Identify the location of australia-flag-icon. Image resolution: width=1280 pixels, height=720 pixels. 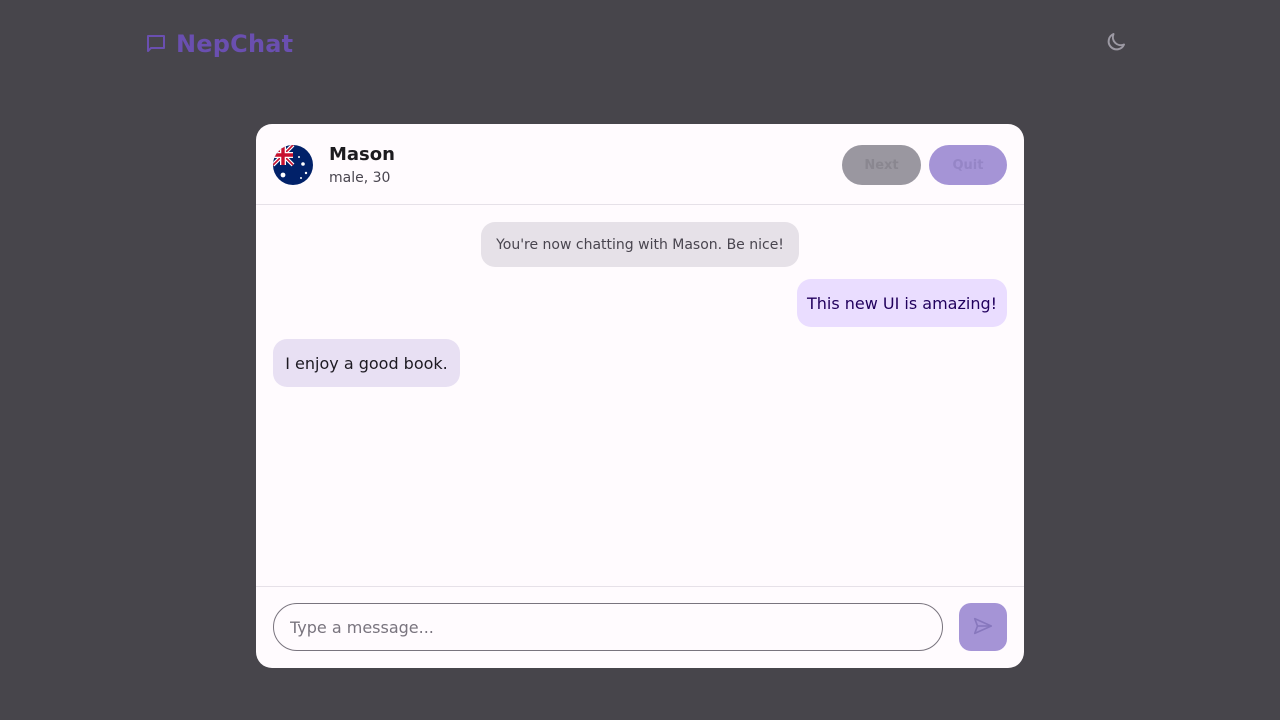
(293, 165).